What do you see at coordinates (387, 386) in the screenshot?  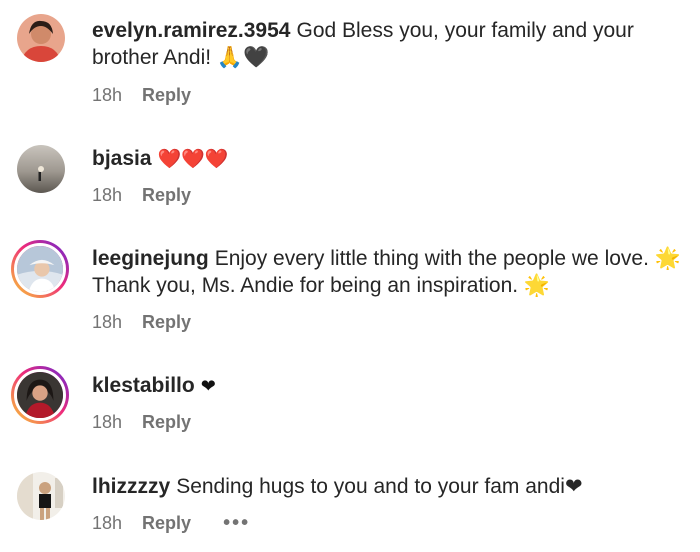 I see `comment-text-block: klestabillo ❤` at bounding box center [387, 386].